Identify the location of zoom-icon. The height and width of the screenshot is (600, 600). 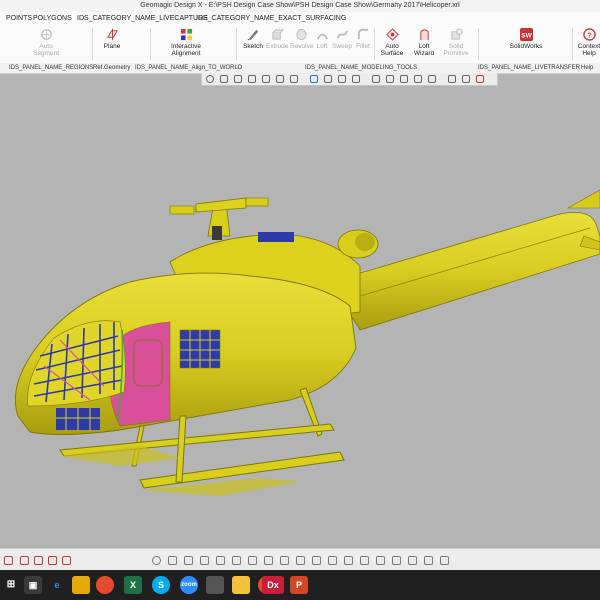
(238, 79).